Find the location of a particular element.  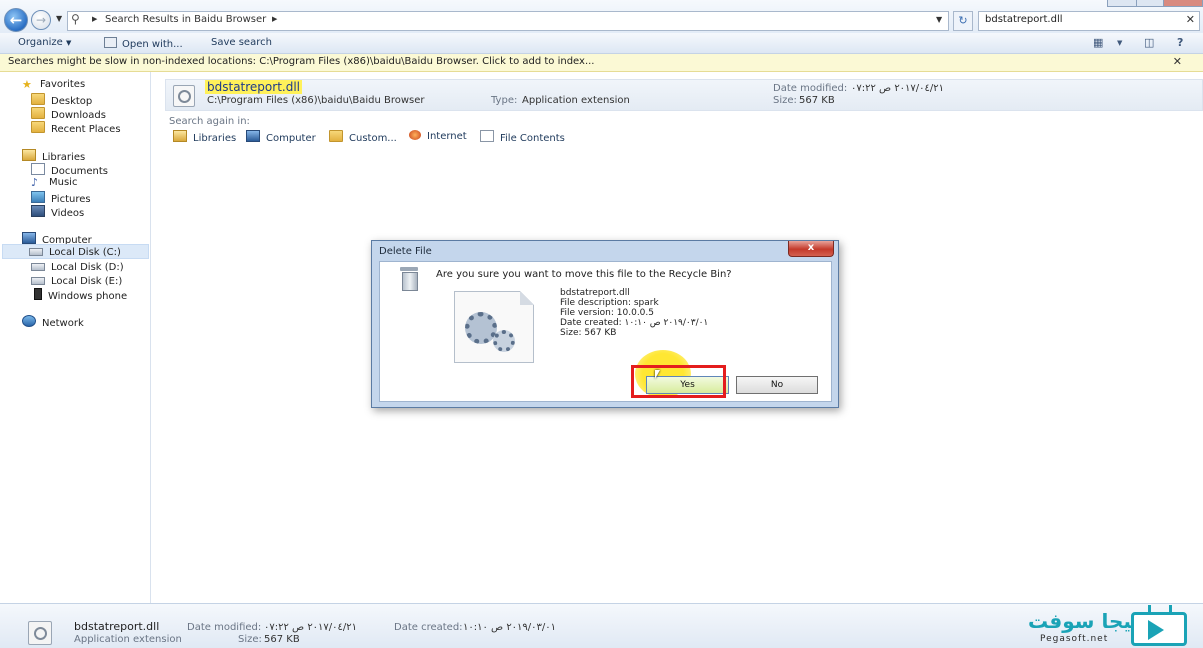

search-again-computer: Computer is located at coordinates (281, 137).